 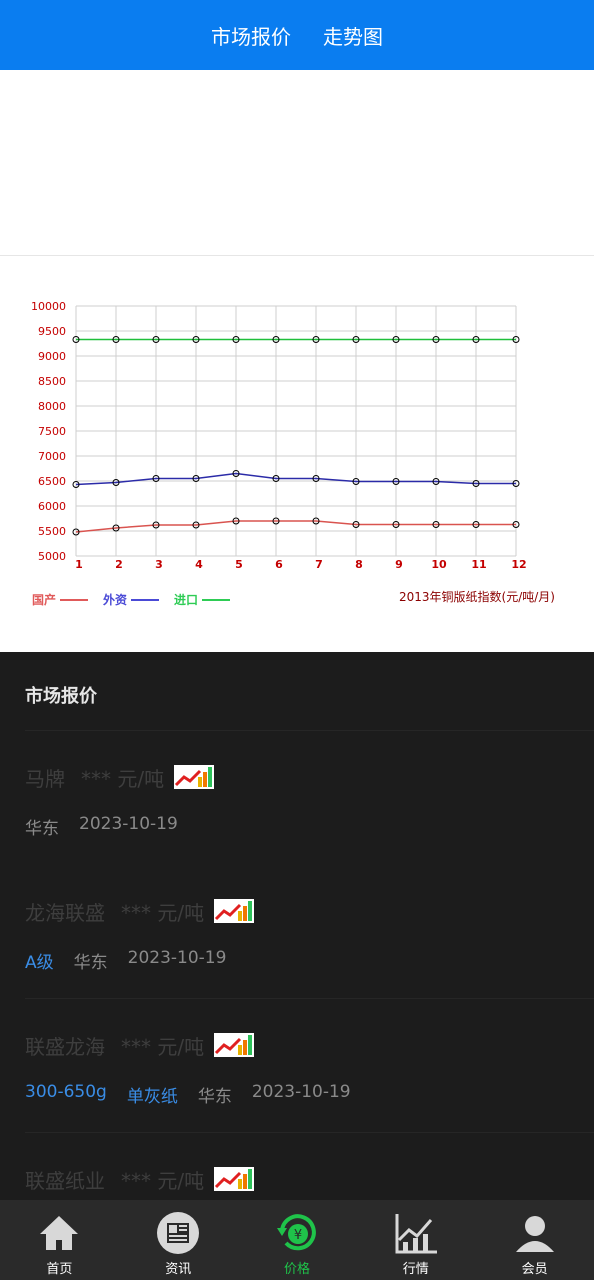 I want to click on nav-label: 价格, so click(x=296, y=1269).